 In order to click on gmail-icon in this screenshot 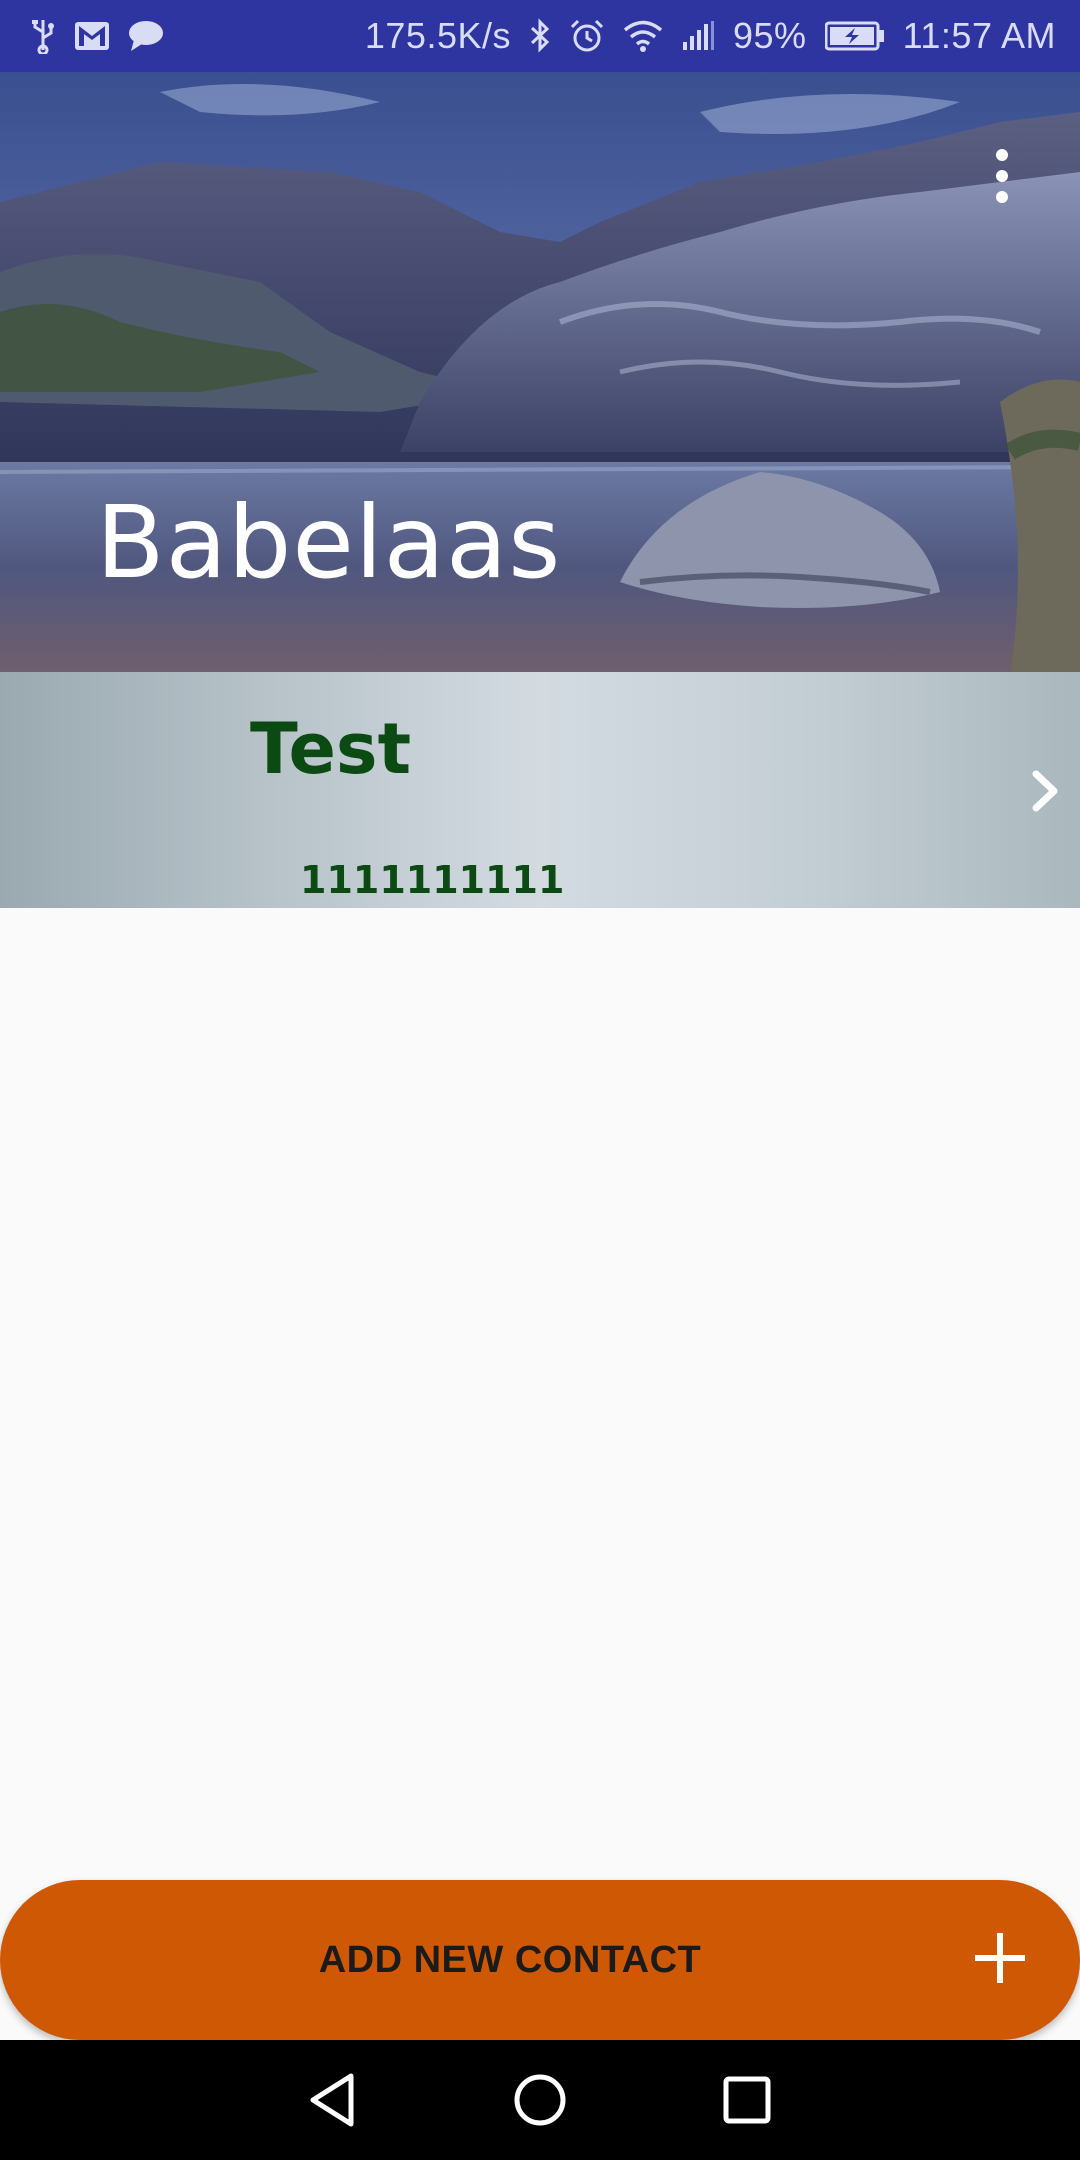, I will do `click(92, 36)`.